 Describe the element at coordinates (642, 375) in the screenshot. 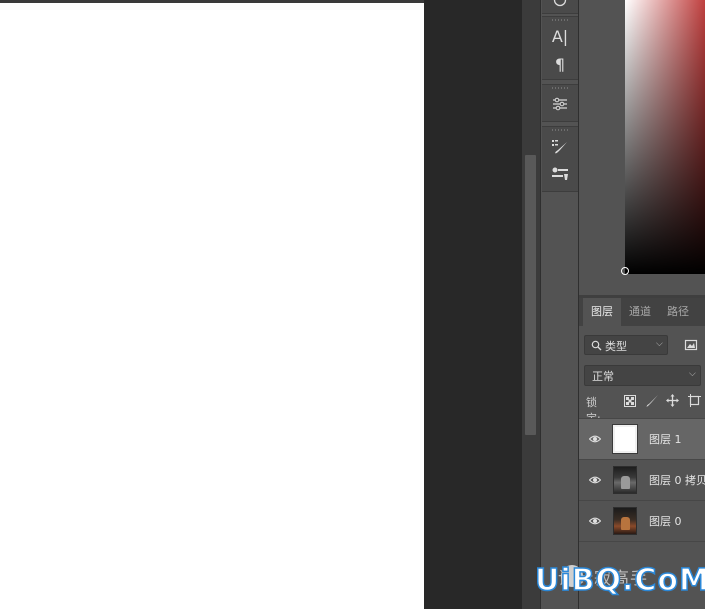

I see `blend-mode-dropdown: 正常 ⌵` at that location.